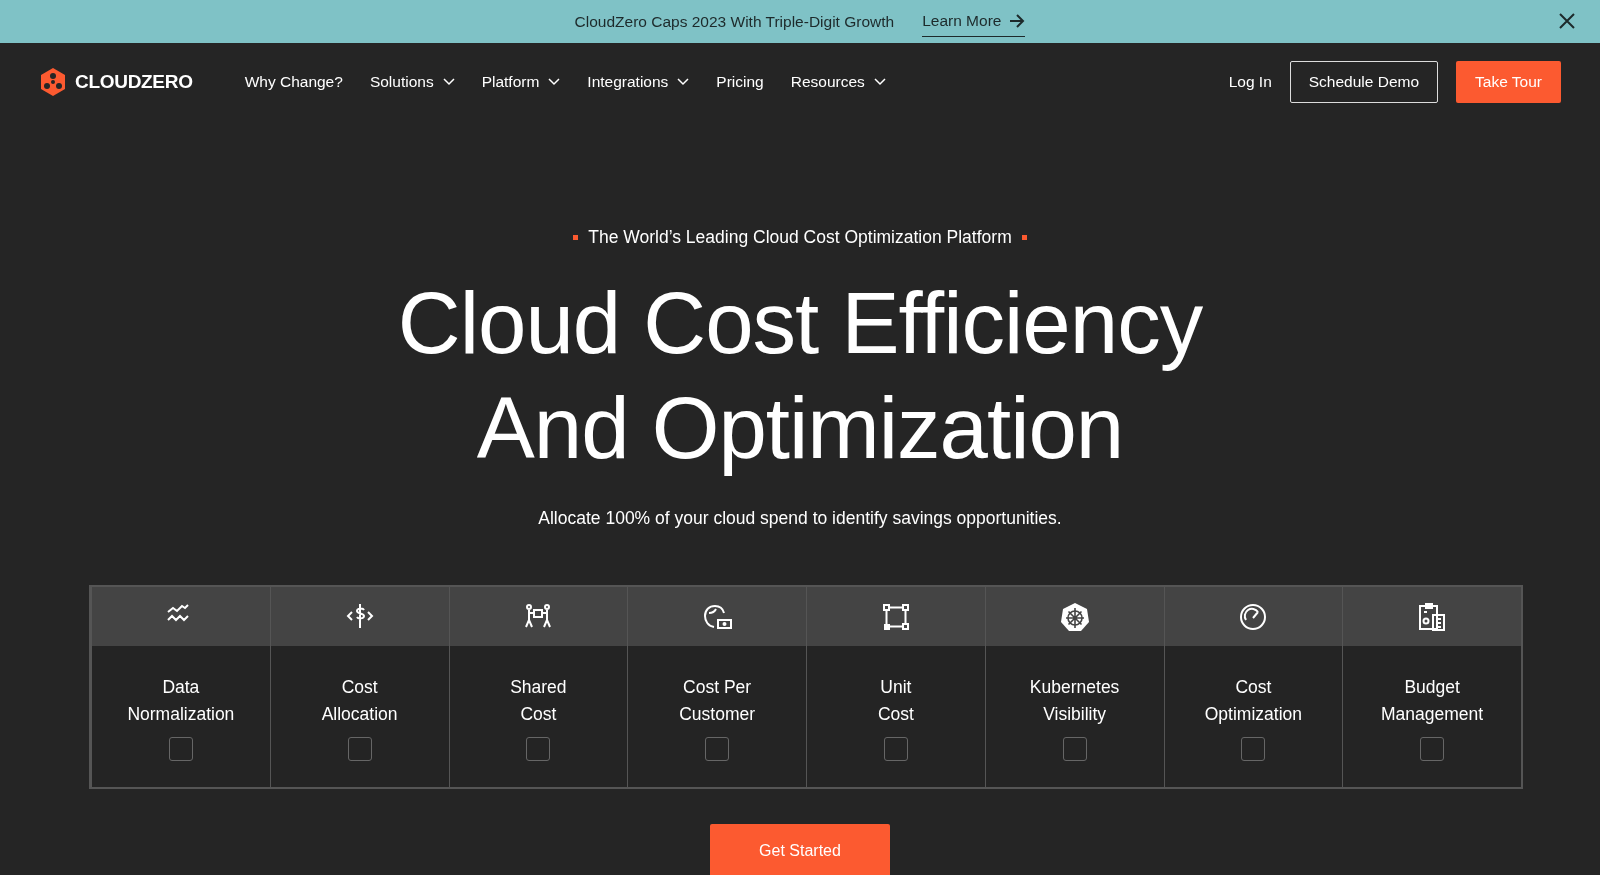 This screenshot has width=1600, height=875. I want to click on connected-squares-icon, so click(895, 616).